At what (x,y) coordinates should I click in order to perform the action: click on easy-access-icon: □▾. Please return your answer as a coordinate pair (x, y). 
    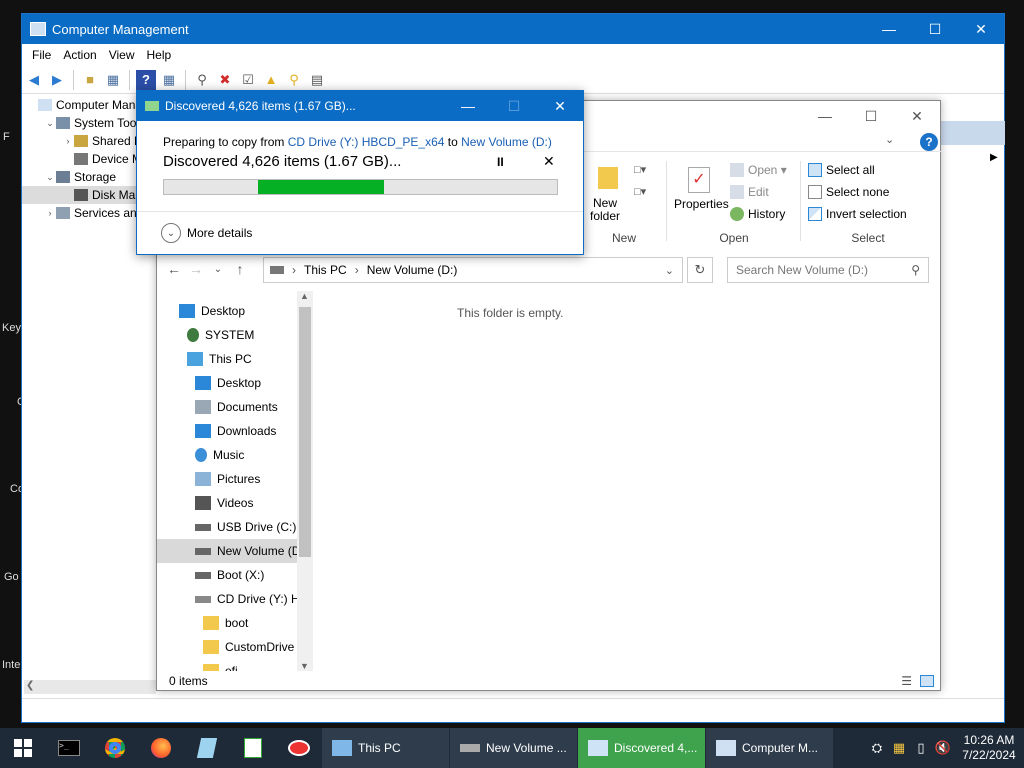
    Looking at the image, I should click on (640, 191).